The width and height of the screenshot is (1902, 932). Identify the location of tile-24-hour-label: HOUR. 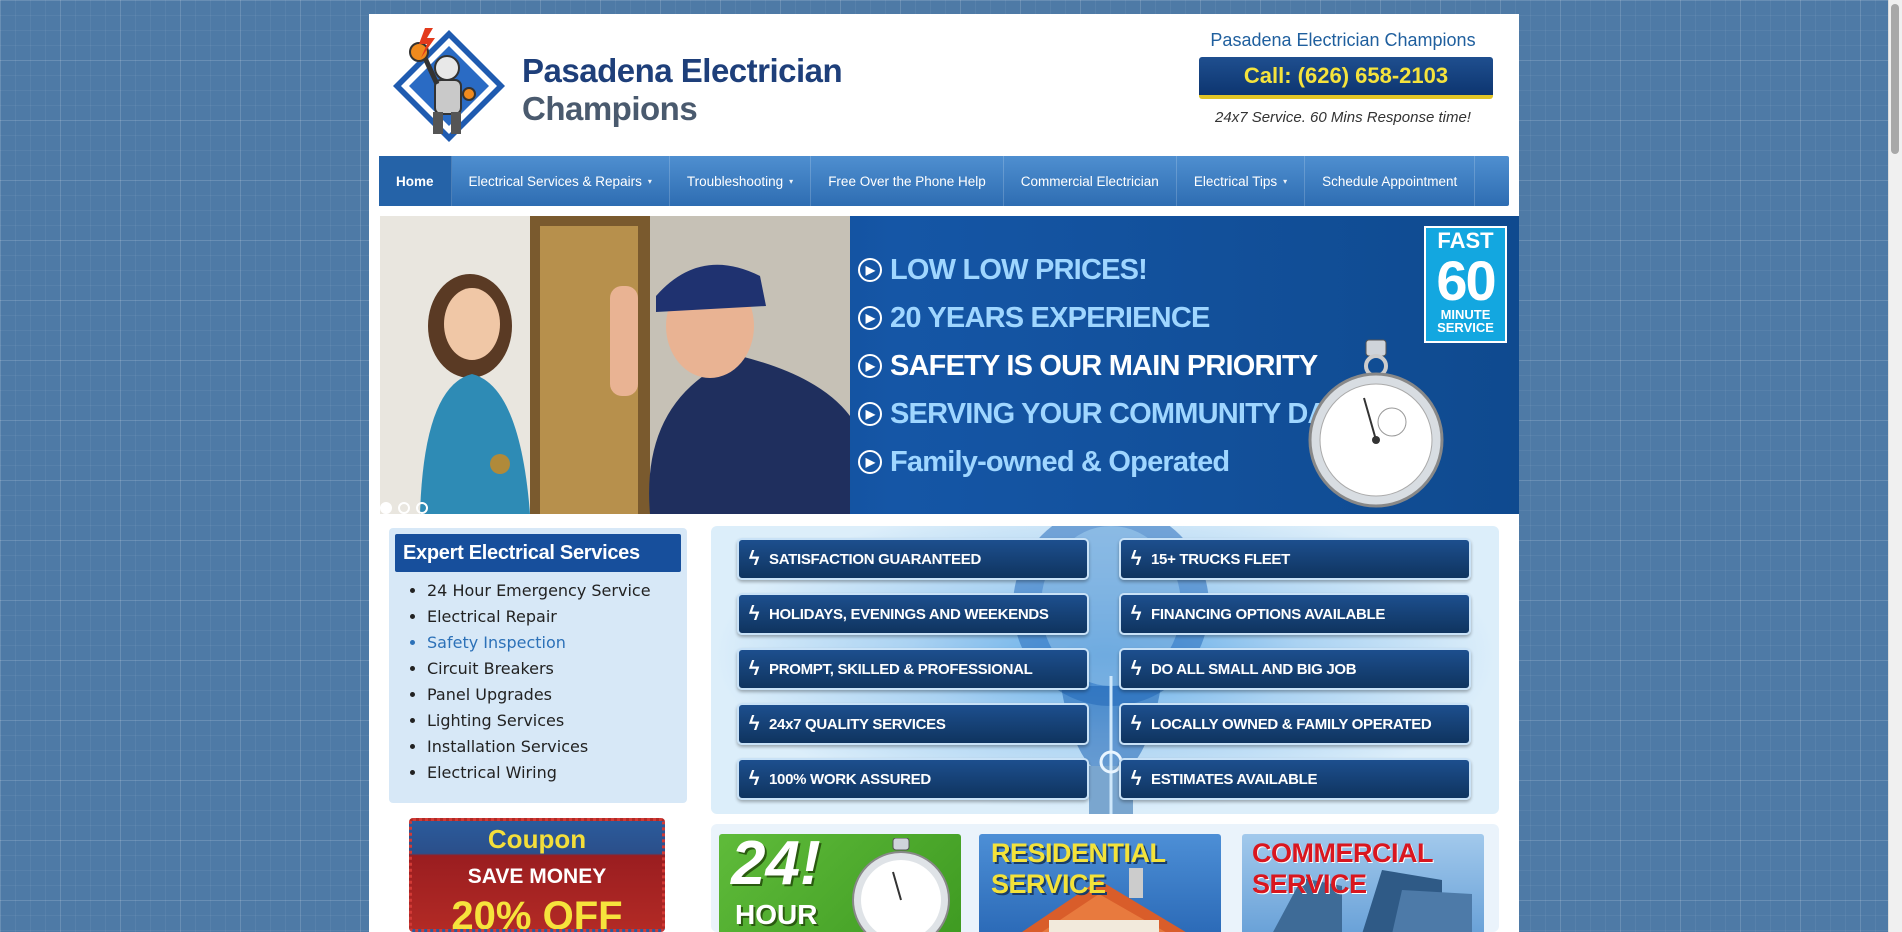
(776, 914).